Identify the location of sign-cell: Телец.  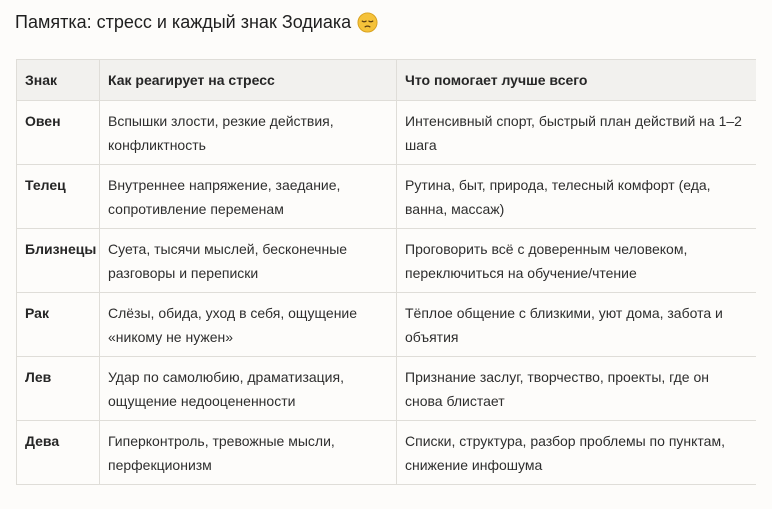
(58, 196).